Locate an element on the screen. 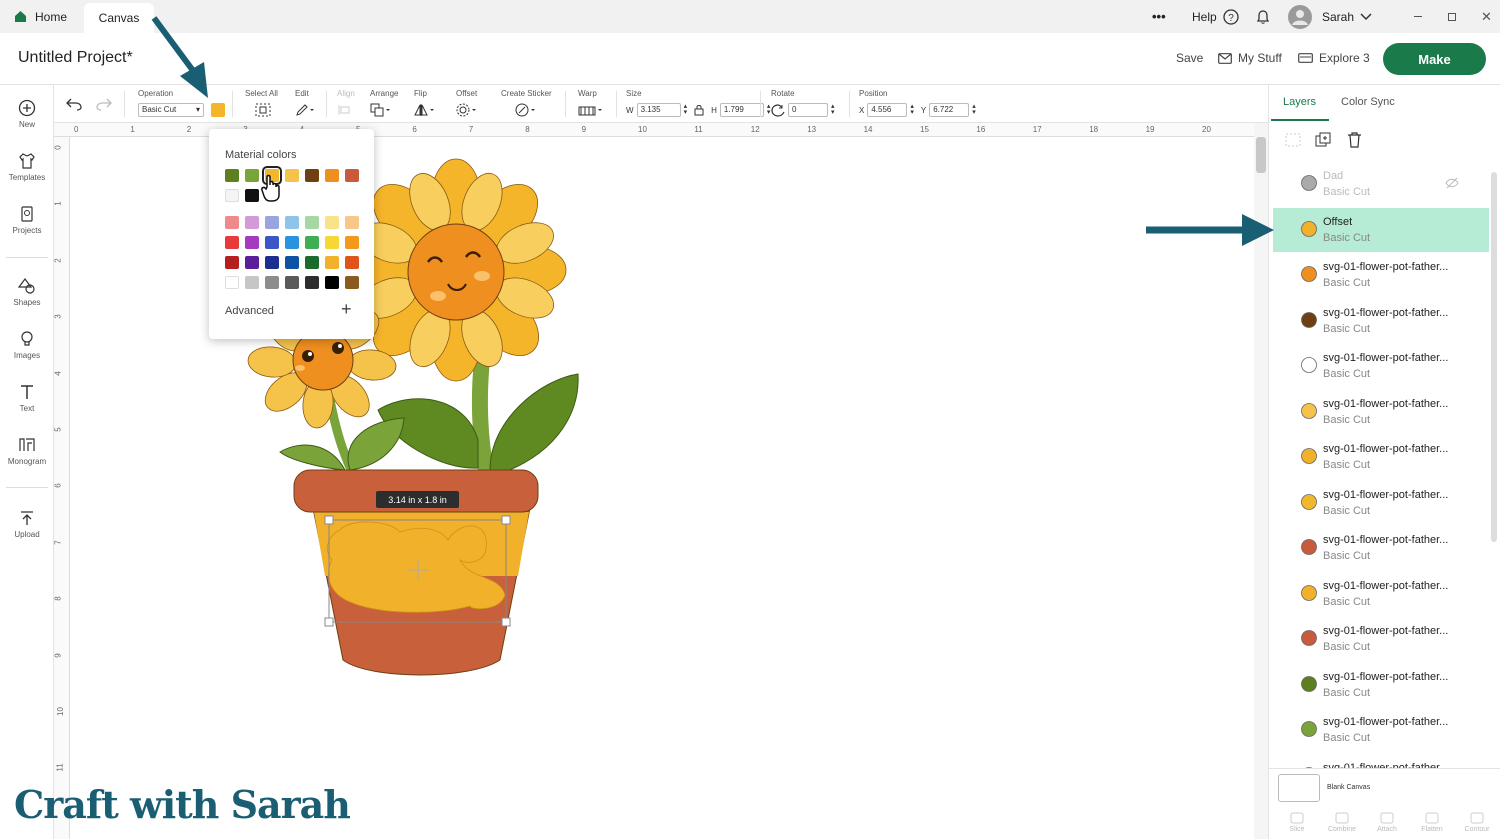 Image resolution: width=1500 pixels, height=839 pixels. sidebar-item-monogram: Monogram is located at coordinates (27, 451).